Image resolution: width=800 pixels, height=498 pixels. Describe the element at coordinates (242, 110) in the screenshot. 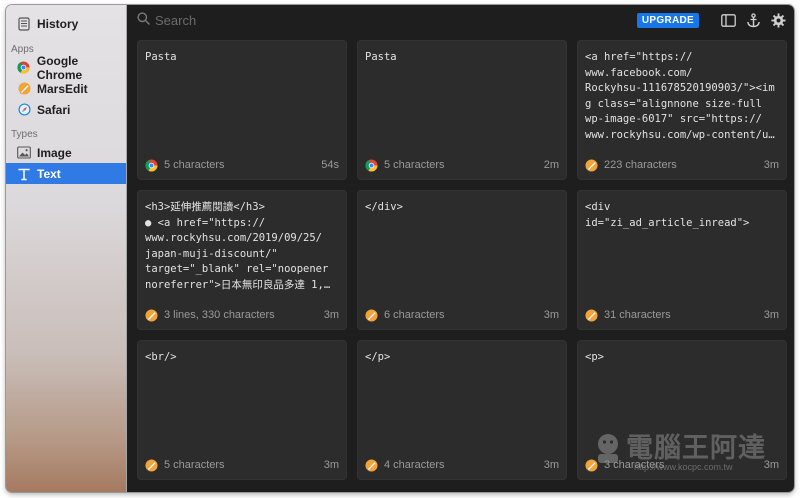

I see `clip-card: Pasta 5 characters 54s` at that location.